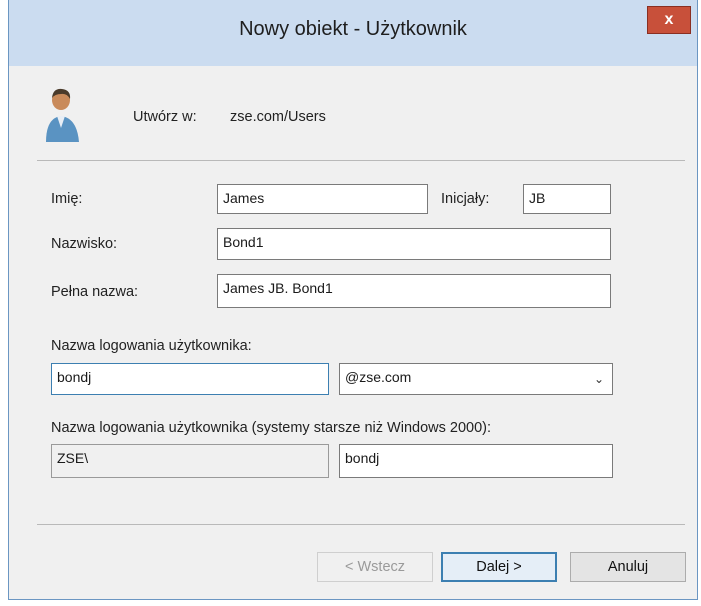 The image size is (701, 606). I want to click on close-button: x, so click(669, 20).